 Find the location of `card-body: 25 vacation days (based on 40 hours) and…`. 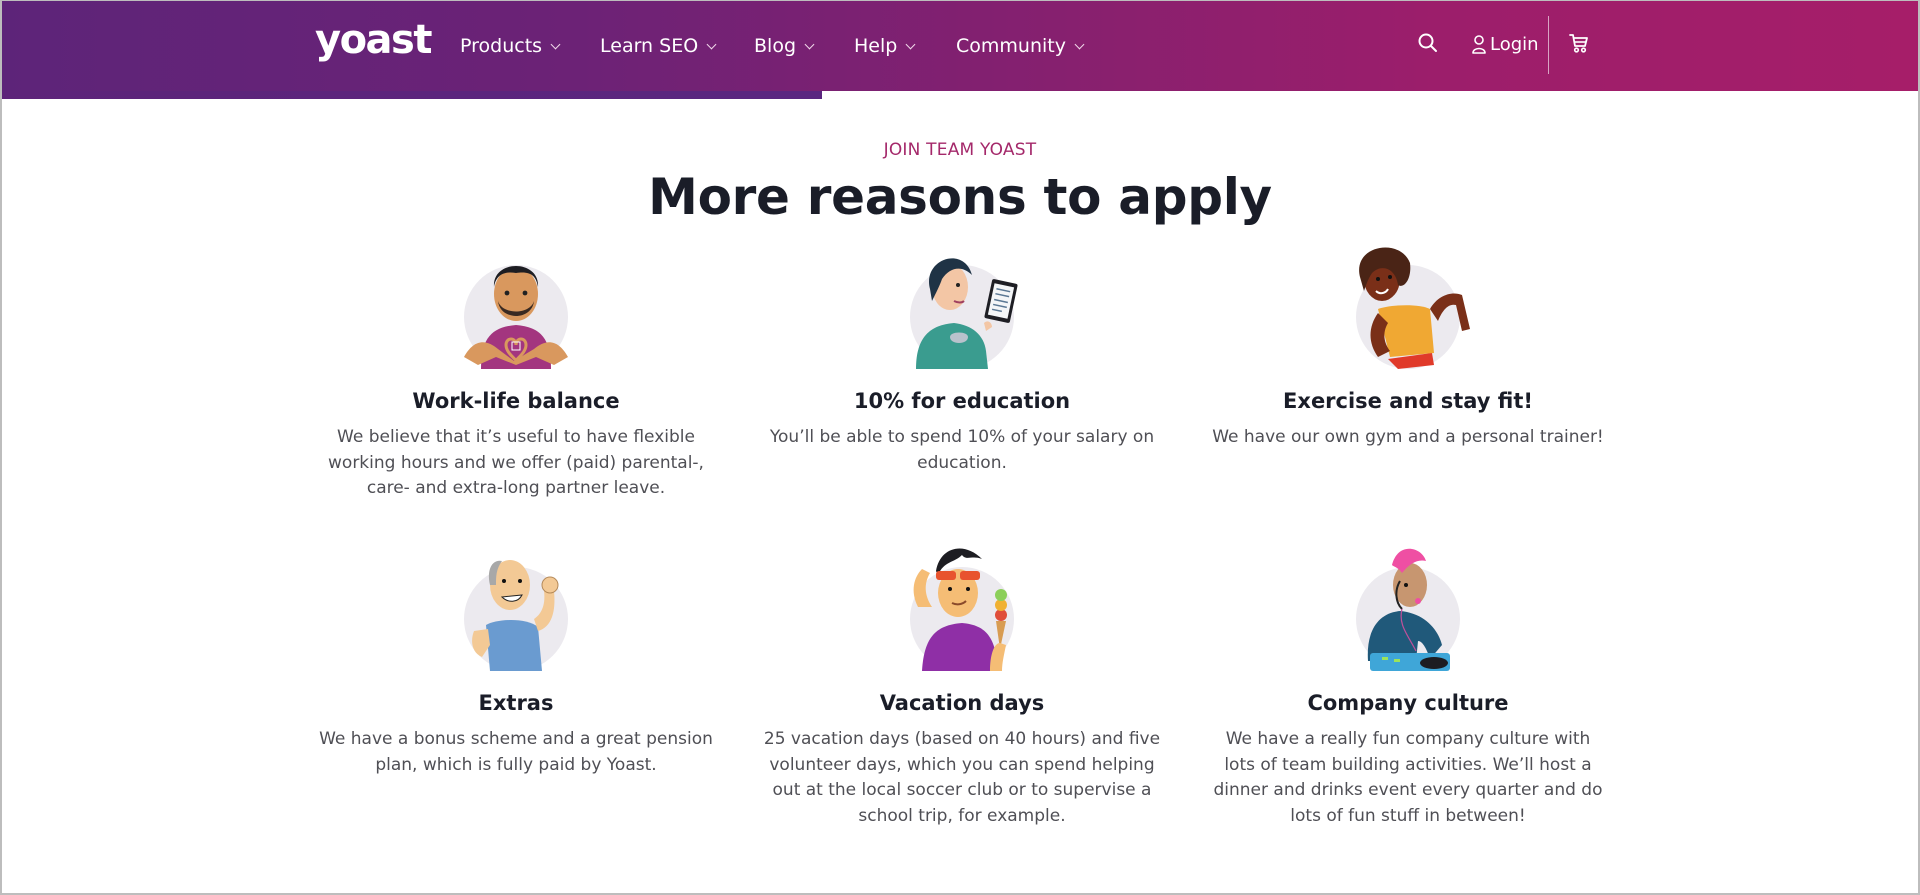

card-body: 25 vacation days (based on 40 hours) and… is located at coordinates (962, 777).